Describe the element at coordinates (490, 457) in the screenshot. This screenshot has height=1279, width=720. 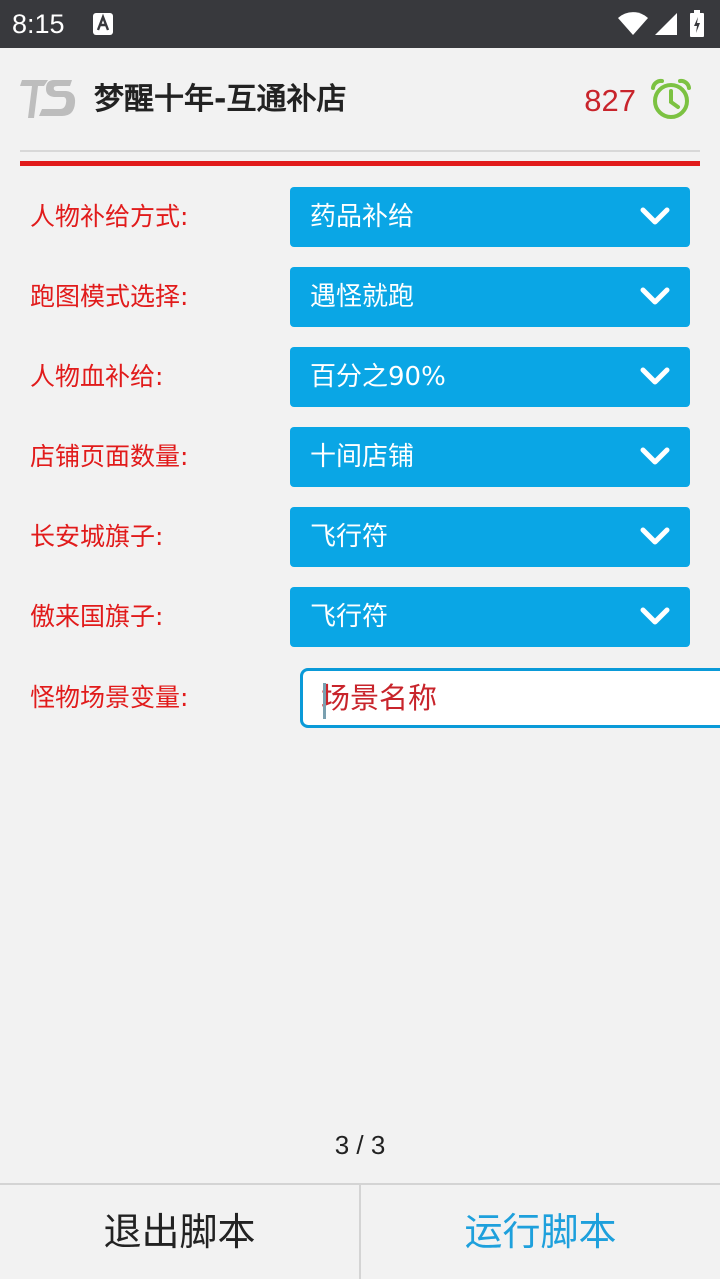
I see `shop-count-select: 十间店铺` at that location.